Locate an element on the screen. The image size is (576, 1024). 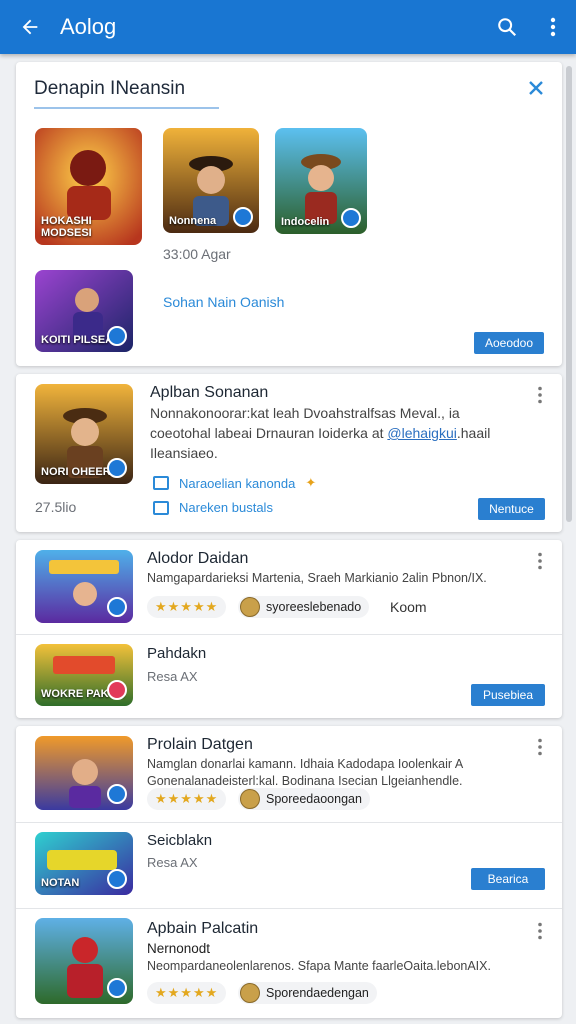
thumbnail-caption: Indocelin is located at coordinates (305, 222).